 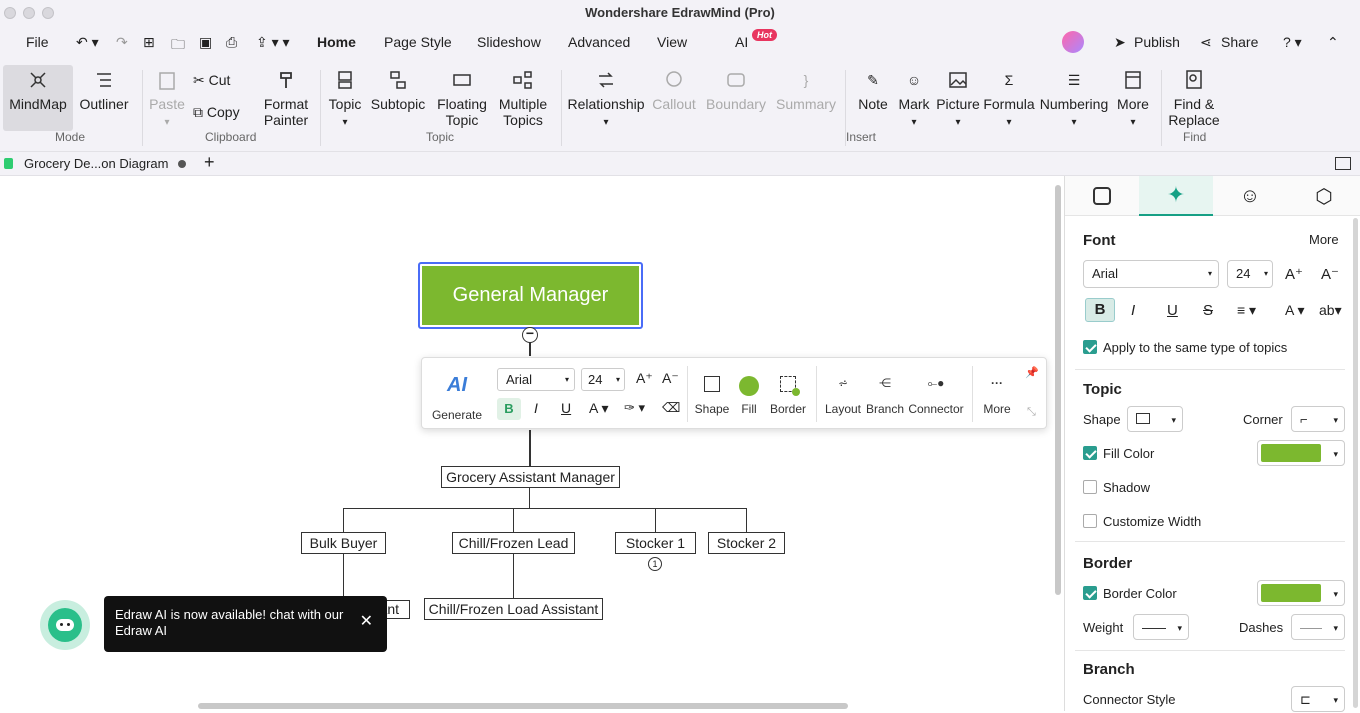 What do you see at coordinates (1090, 453) in the screenshot?
I see `fill-color-checkbox` at bounding box center [1090, 453].